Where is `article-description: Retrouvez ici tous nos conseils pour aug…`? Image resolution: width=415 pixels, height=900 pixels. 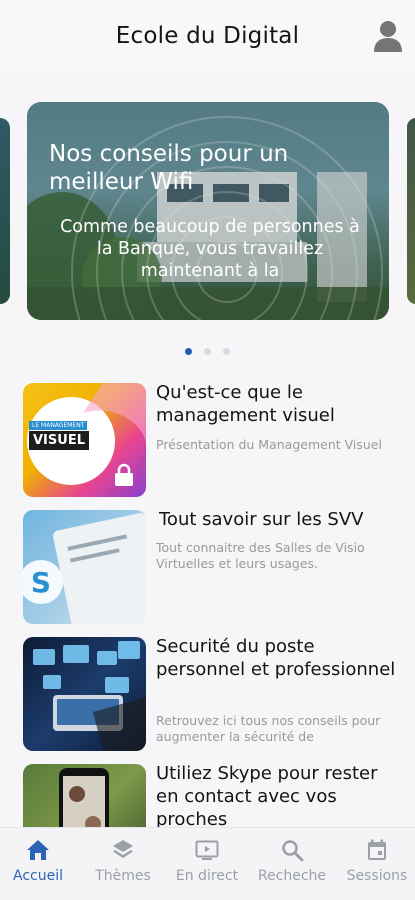
article-description: Retrouvez ici tous nos conseils pour aug… is located at coordinates (268, 728).